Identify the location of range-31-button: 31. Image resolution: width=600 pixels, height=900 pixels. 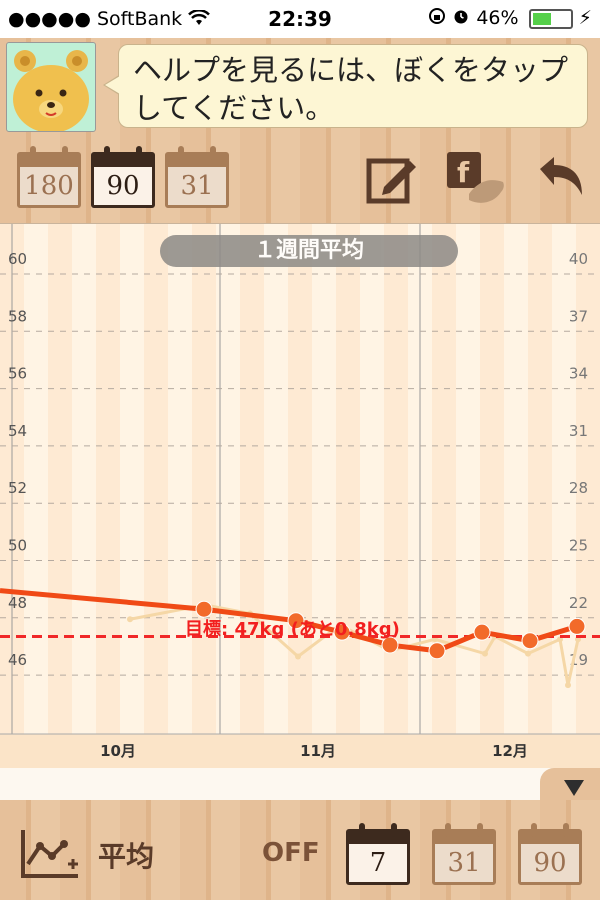
(197, 177).